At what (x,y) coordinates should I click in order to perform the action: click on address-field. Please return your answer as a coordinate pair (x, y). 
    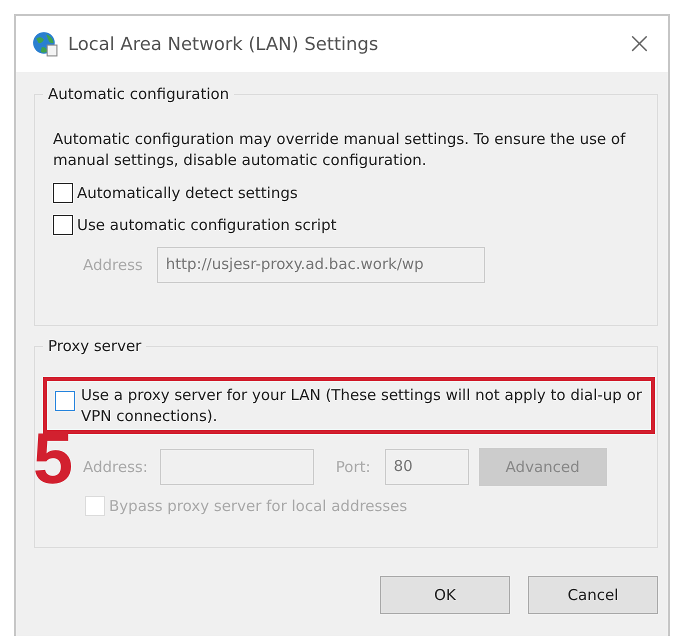
    Looking at the image, I should click on (237, 467).